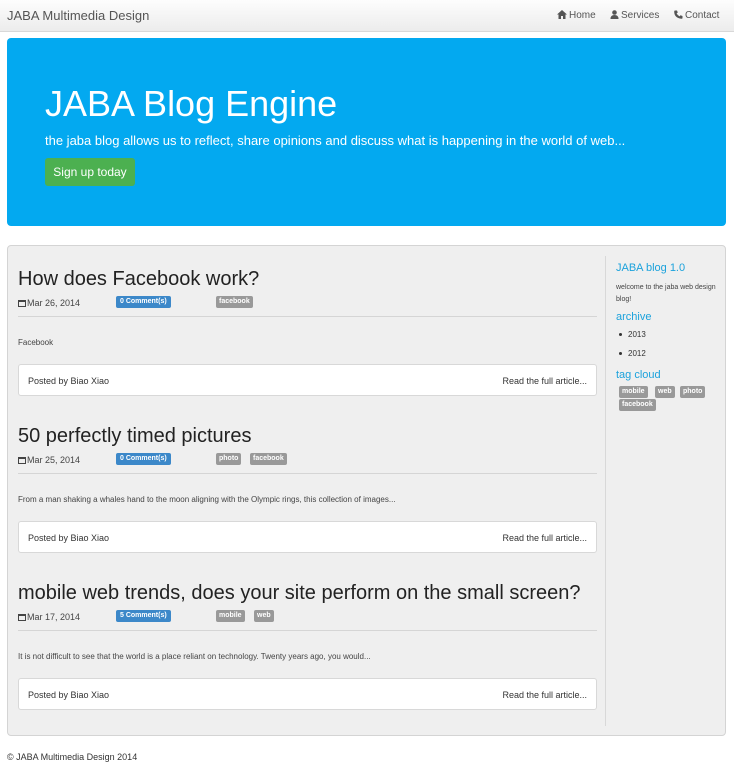 Image resolution: width=734 pixels, height=768 pixels. I want to click on archive-item-2012: 2012, so click(666, 353).